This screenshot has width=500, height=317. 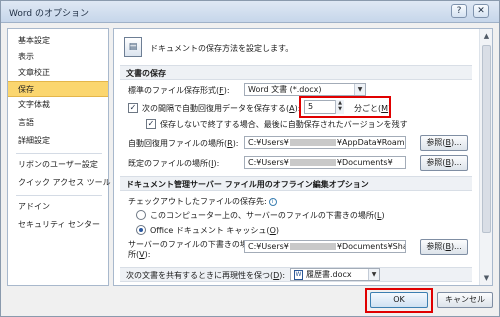 I want to click on sidebar-item-advanced: 詳細設定, so click(x=58, y=141).